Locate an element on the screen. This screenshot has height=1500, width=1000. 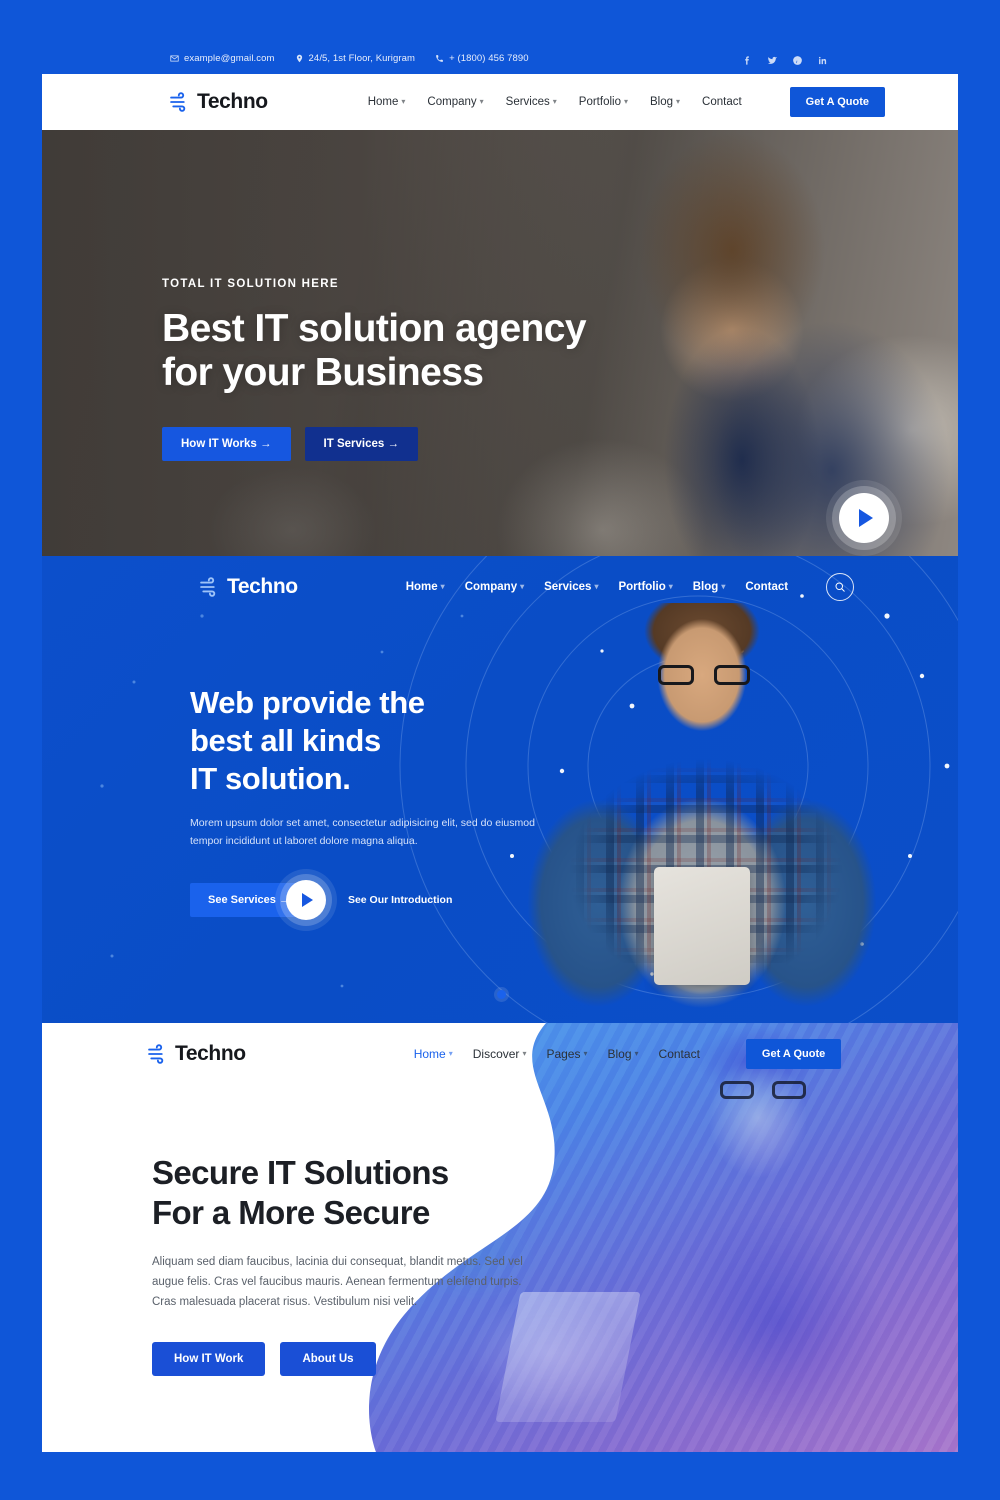
nav-item-company-2: Company ▾ is located at coordinates (494, 587).